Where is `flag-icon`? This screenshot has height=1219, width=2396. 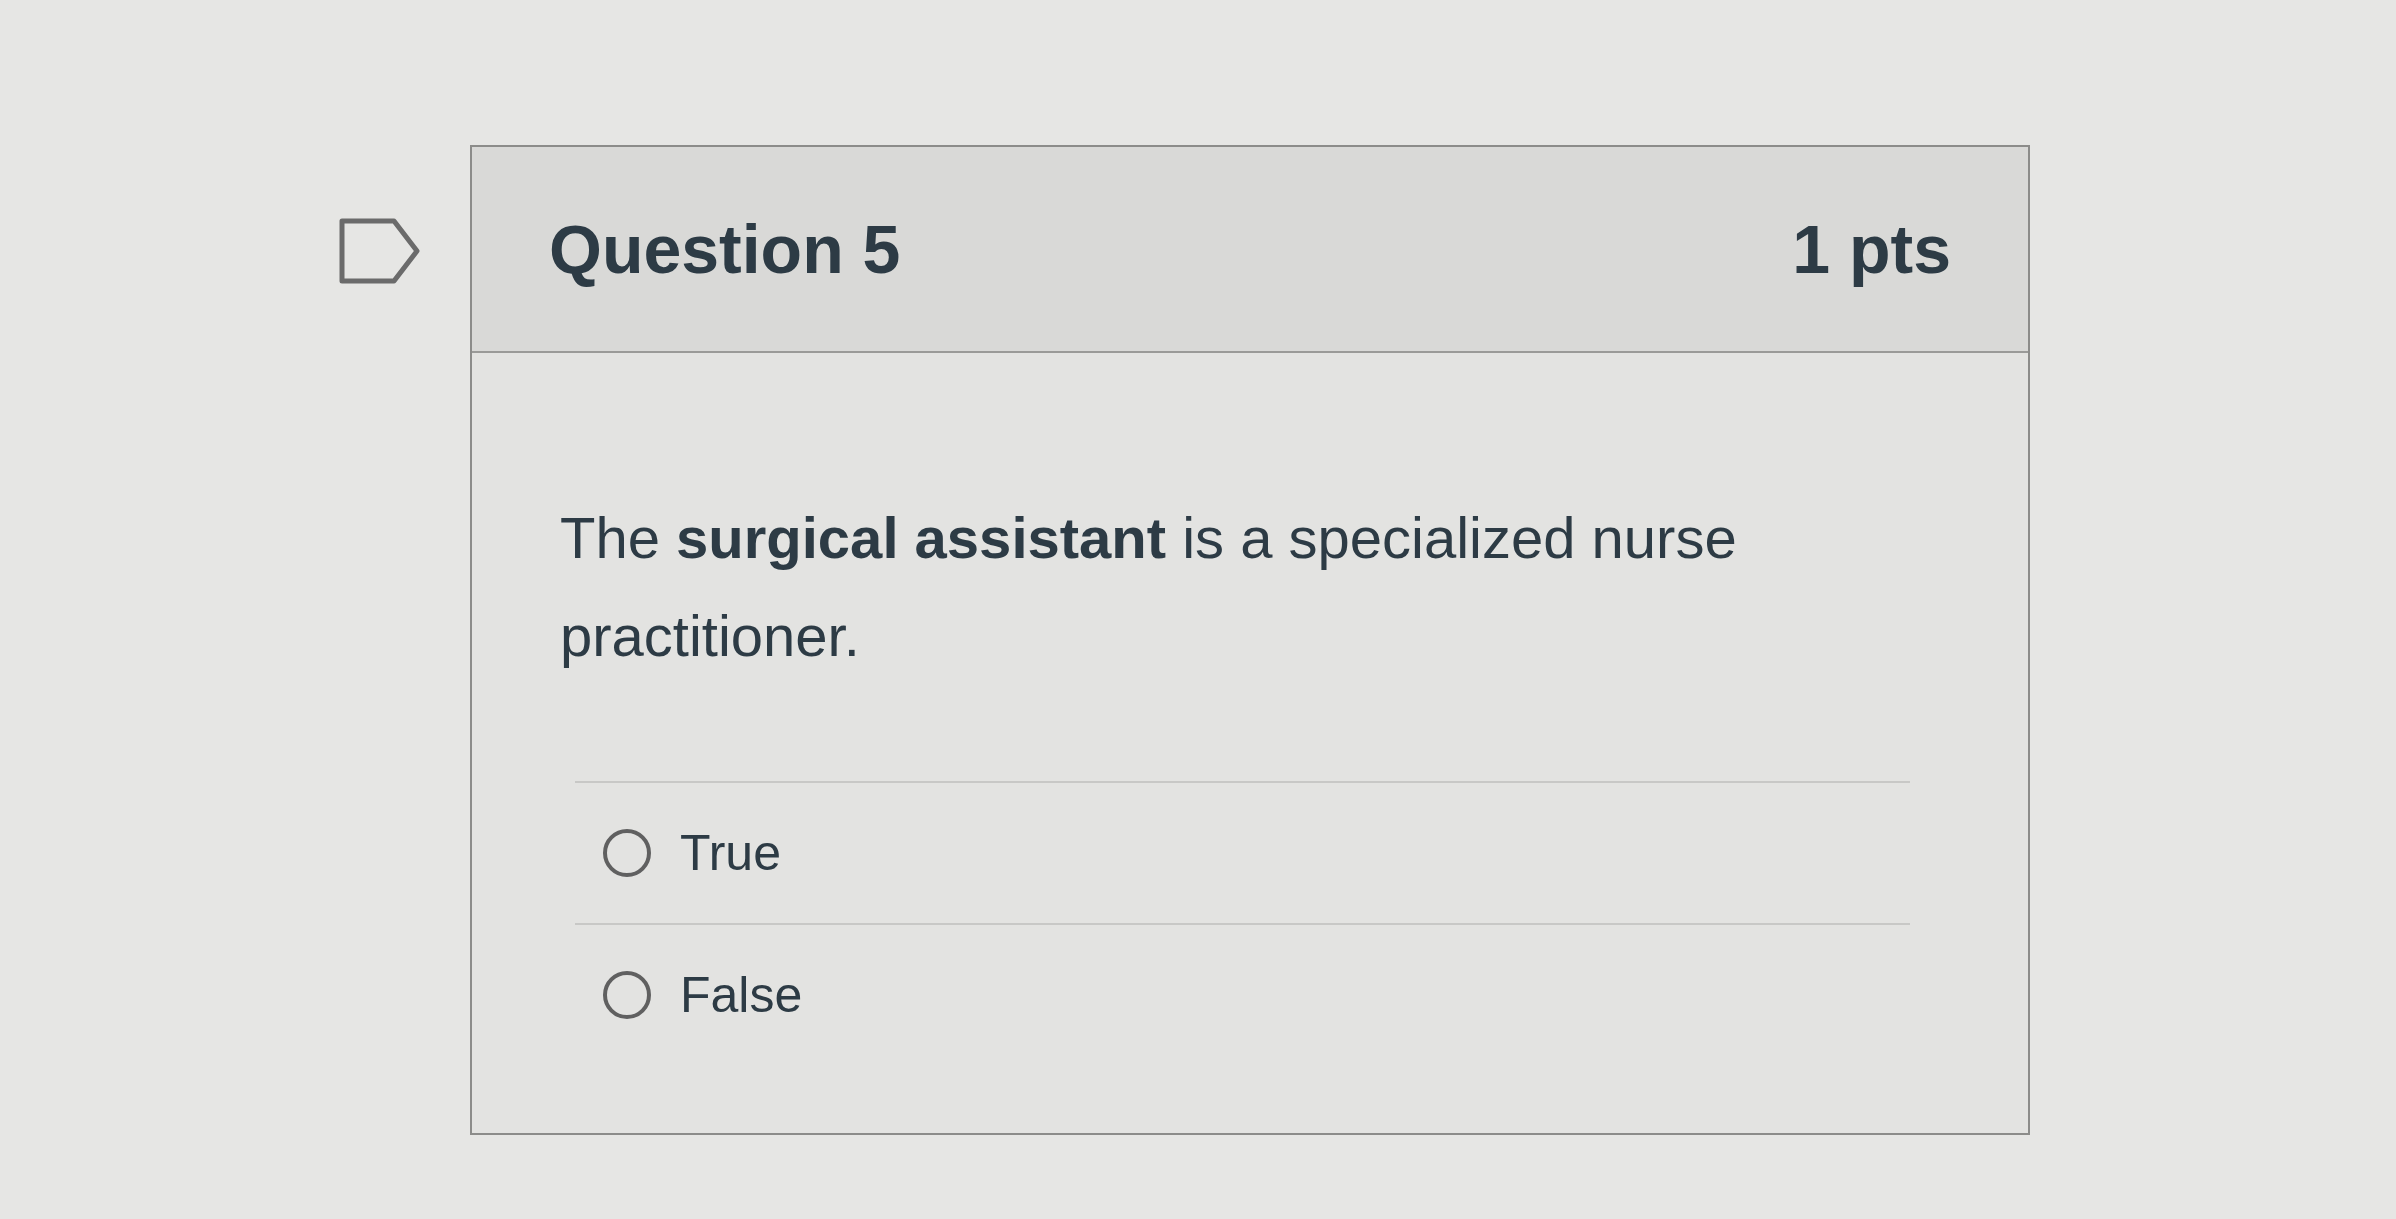 flag-icon is located at coordinates (380, 251).